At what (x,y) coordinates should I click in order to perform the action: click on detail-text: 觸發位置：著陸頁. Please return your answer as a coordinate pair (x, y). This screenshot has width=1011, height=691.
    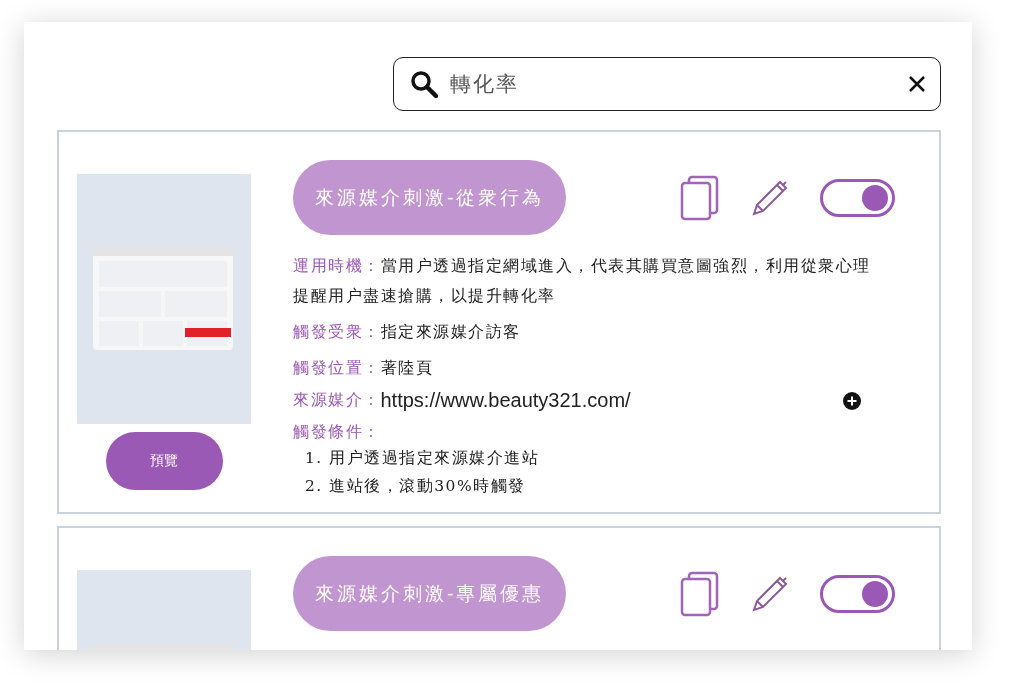
    Looking at the image, I should click on (363, 368).